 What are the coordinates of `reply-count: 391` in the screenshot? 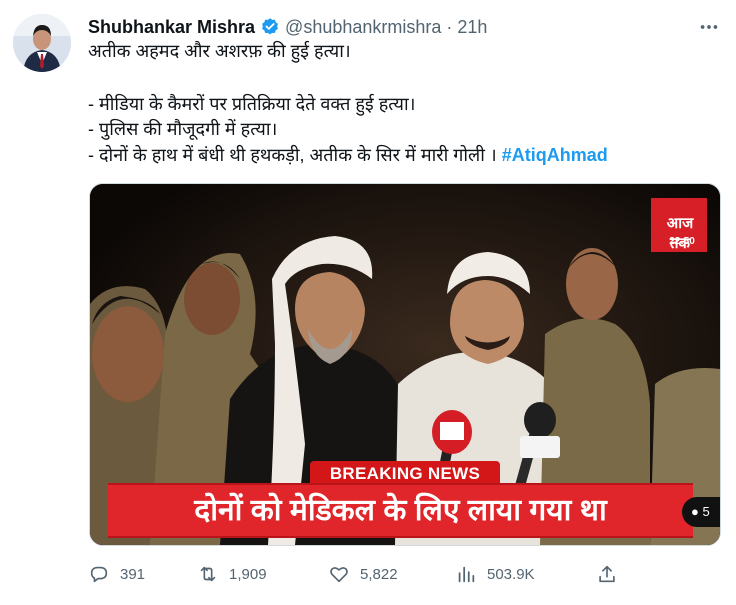 It's located at (133, 574).